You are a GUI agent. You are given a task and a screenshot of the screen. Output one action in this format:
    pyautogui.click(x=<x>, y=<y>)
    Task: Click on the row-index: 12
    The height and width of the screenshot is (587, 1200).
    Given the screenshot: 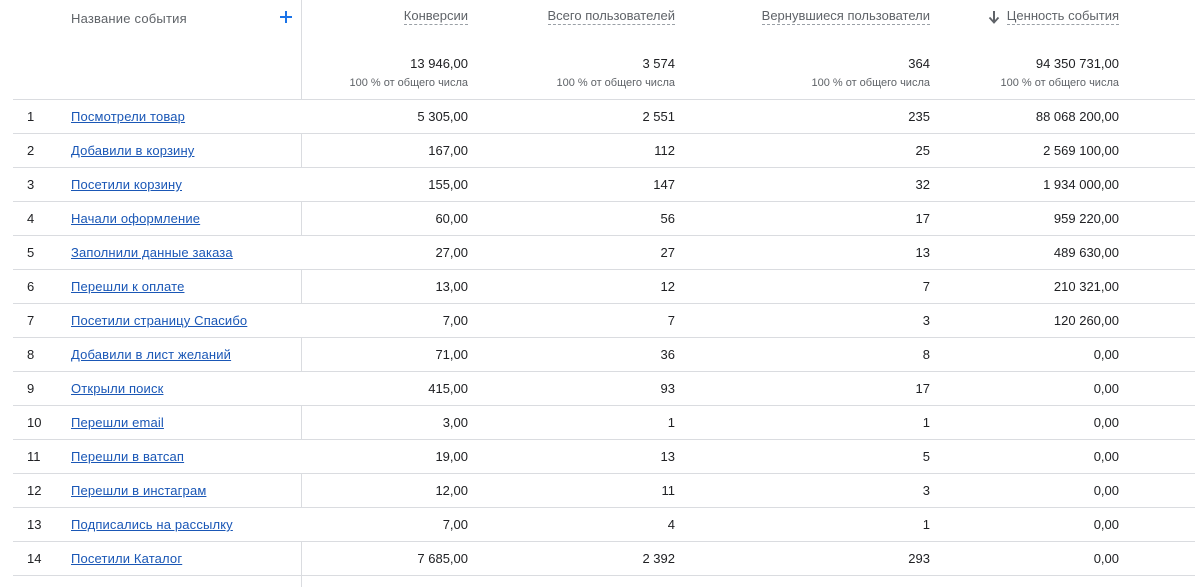 What is the action you would take?
    pyautogui.click(x=34, y=490)
    